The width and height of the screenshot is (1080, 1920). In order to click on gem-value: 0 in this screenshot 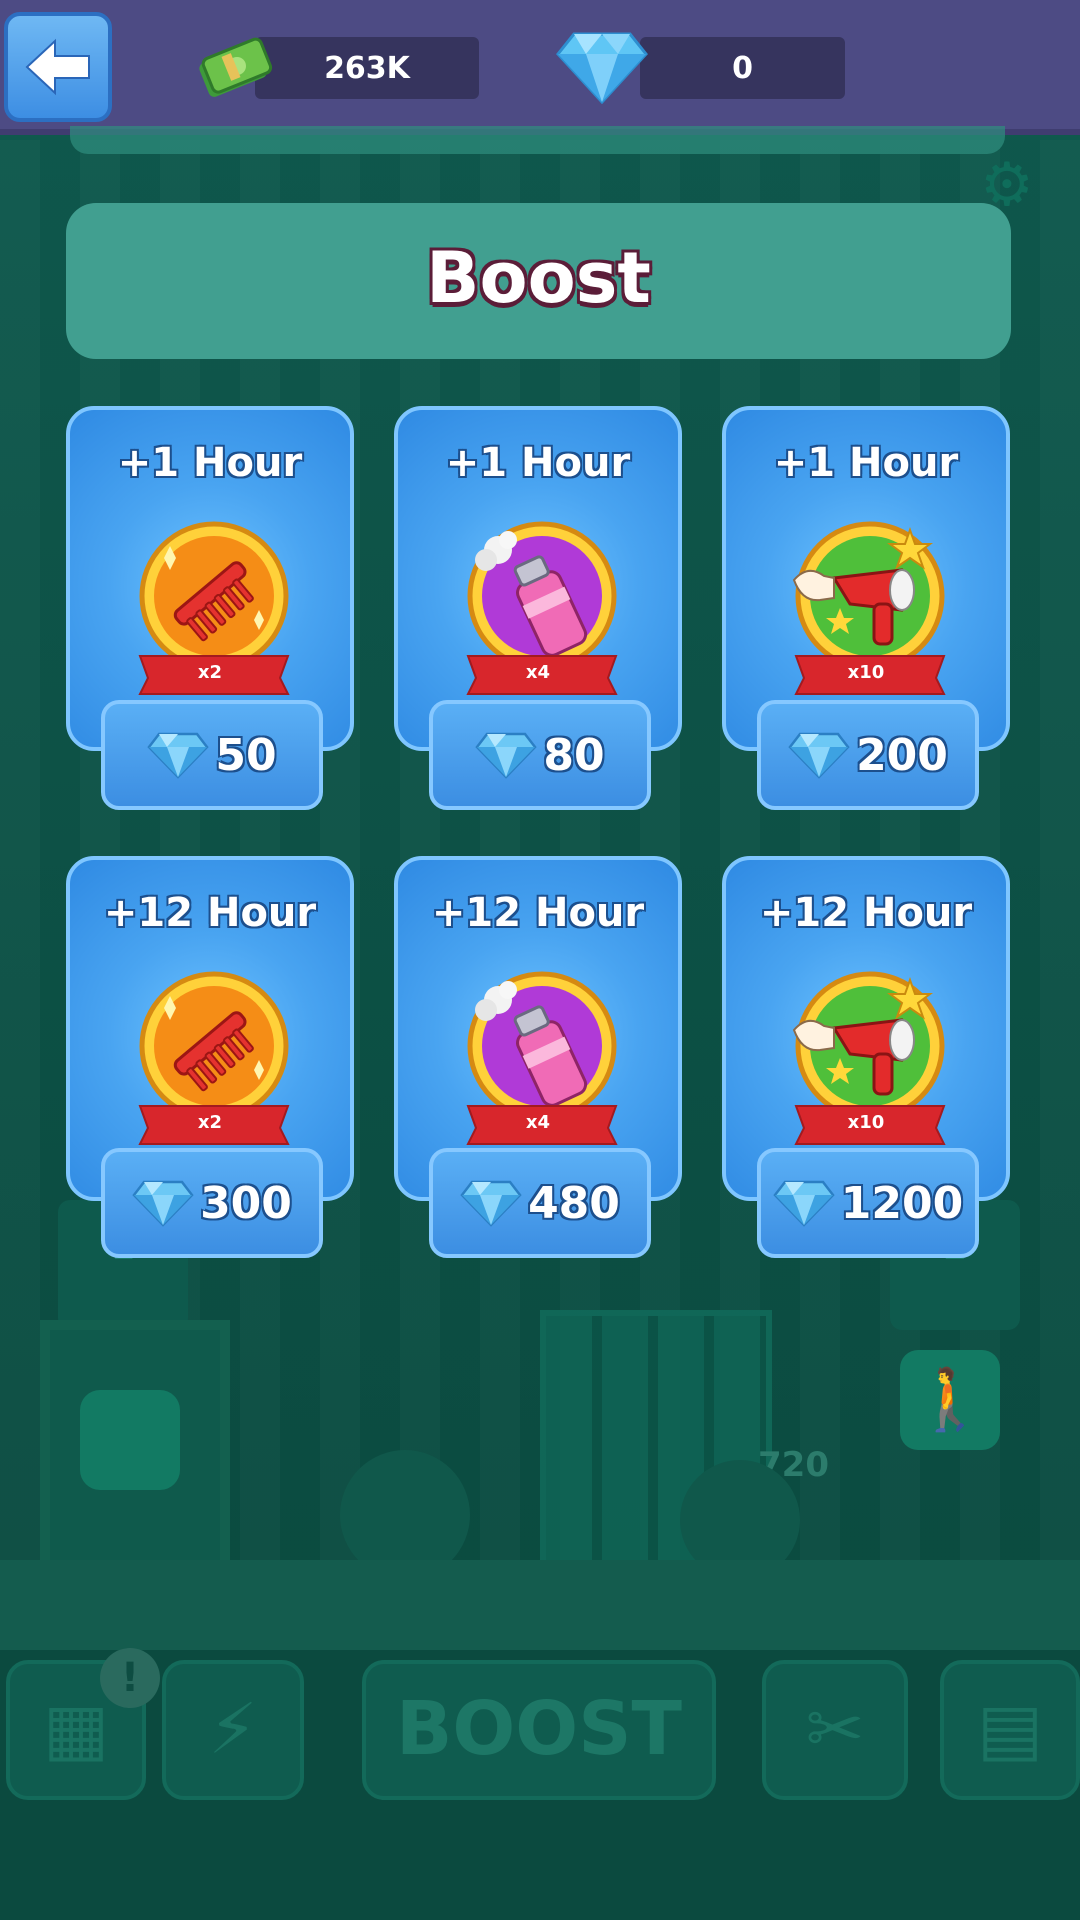, I will do `click(742, 68)`.